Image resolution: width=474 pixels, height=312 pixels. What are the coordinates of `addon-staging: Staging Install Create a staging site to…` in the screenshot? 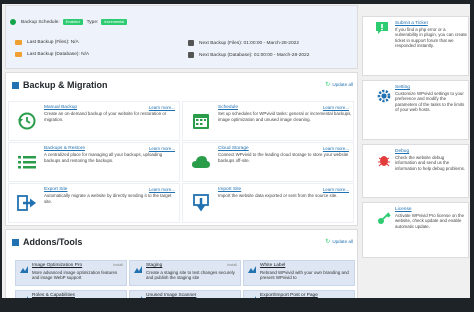 It's located at (185, 273).